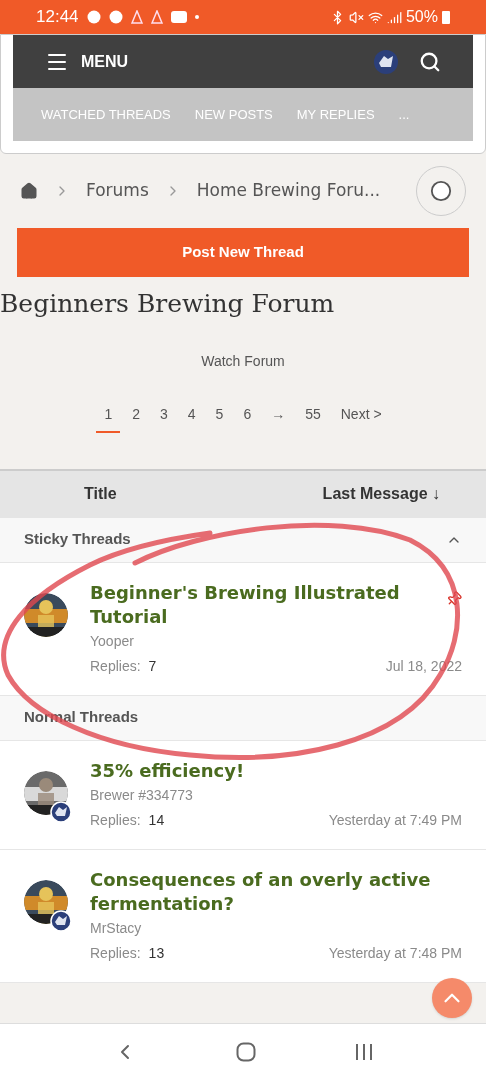  I want to click on wifi-icon, so click(375, 17).